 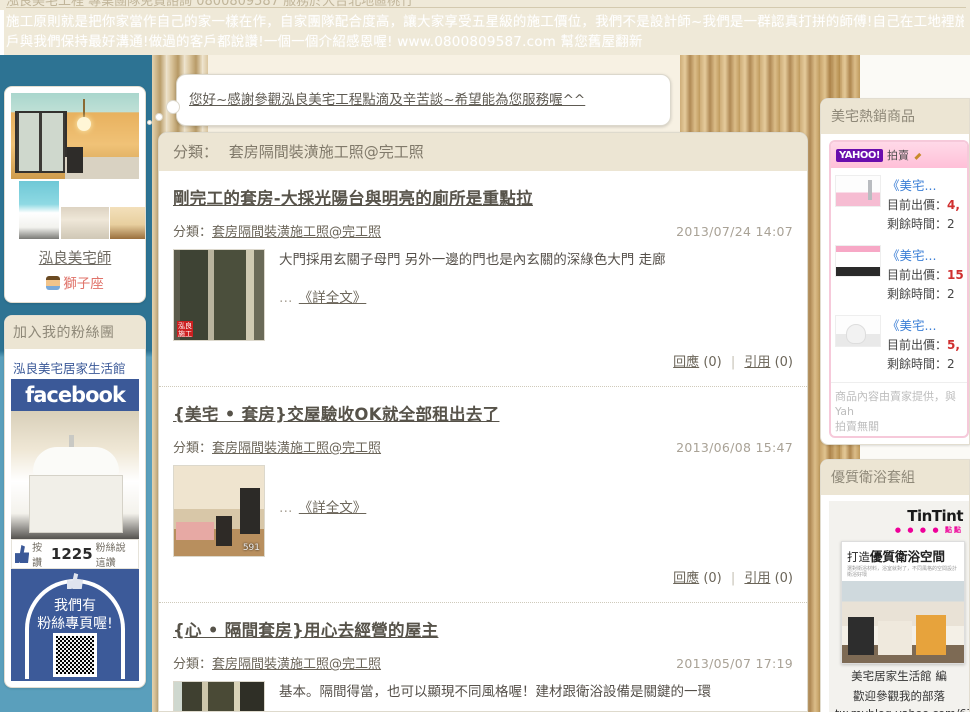 What do you see at coordinates (953, 205) in the screenshot?
I see `price-value: 4,` at bounding box center [953, 205].